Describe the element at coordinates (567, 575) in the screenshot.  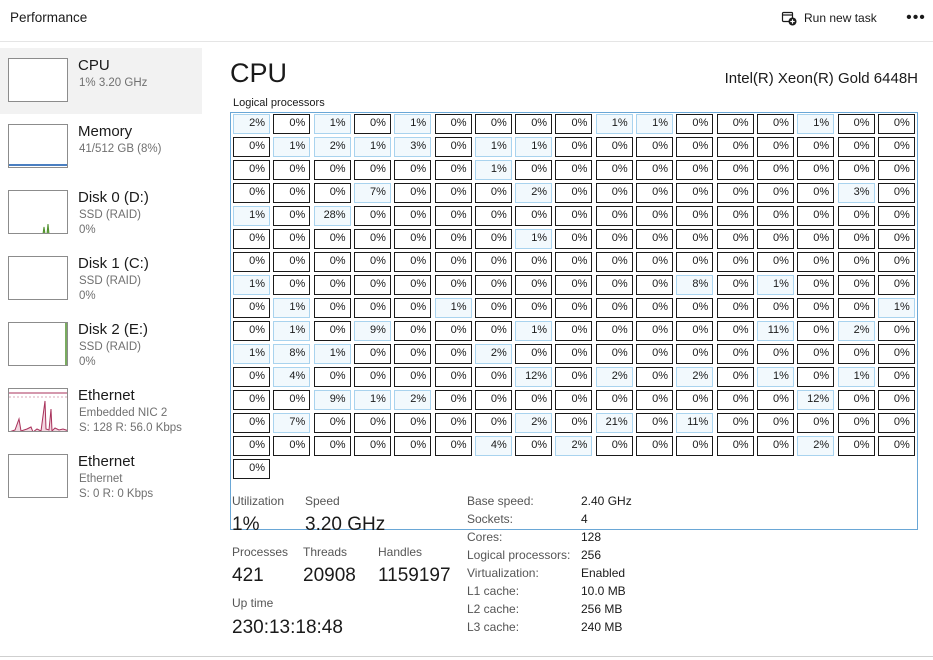
I see `spec-virtualization: Virtualization: Enabled` at that location.